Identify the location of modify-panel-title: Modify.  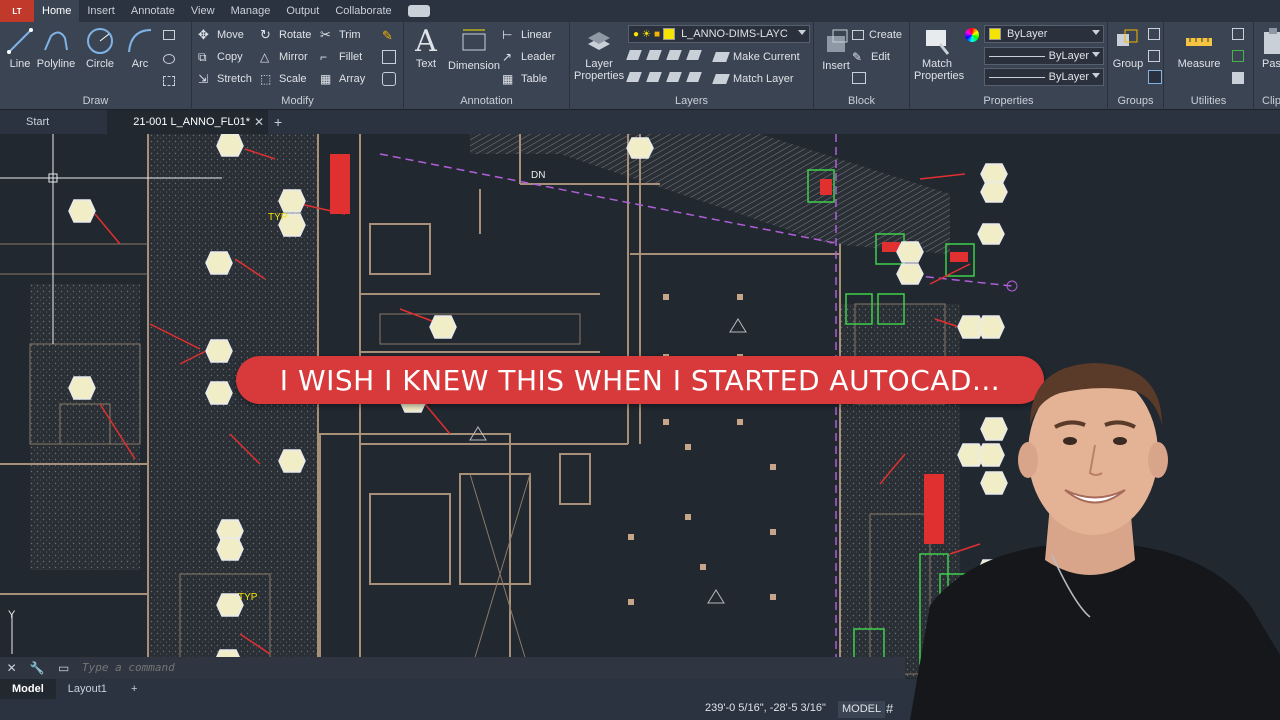
(297, 101).